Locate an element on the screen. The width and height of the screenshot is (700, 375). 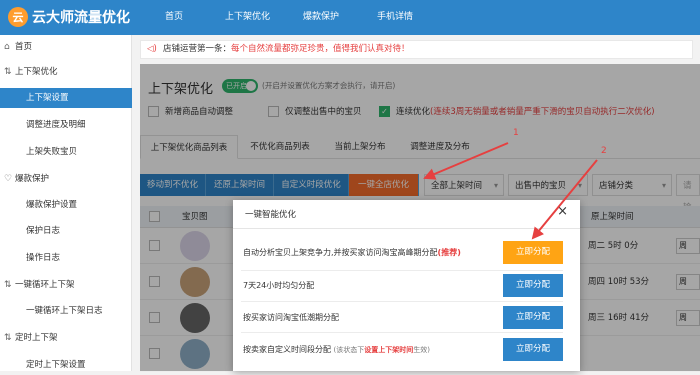
annotation-number-2: 2 is located at coordinates (604, 151).